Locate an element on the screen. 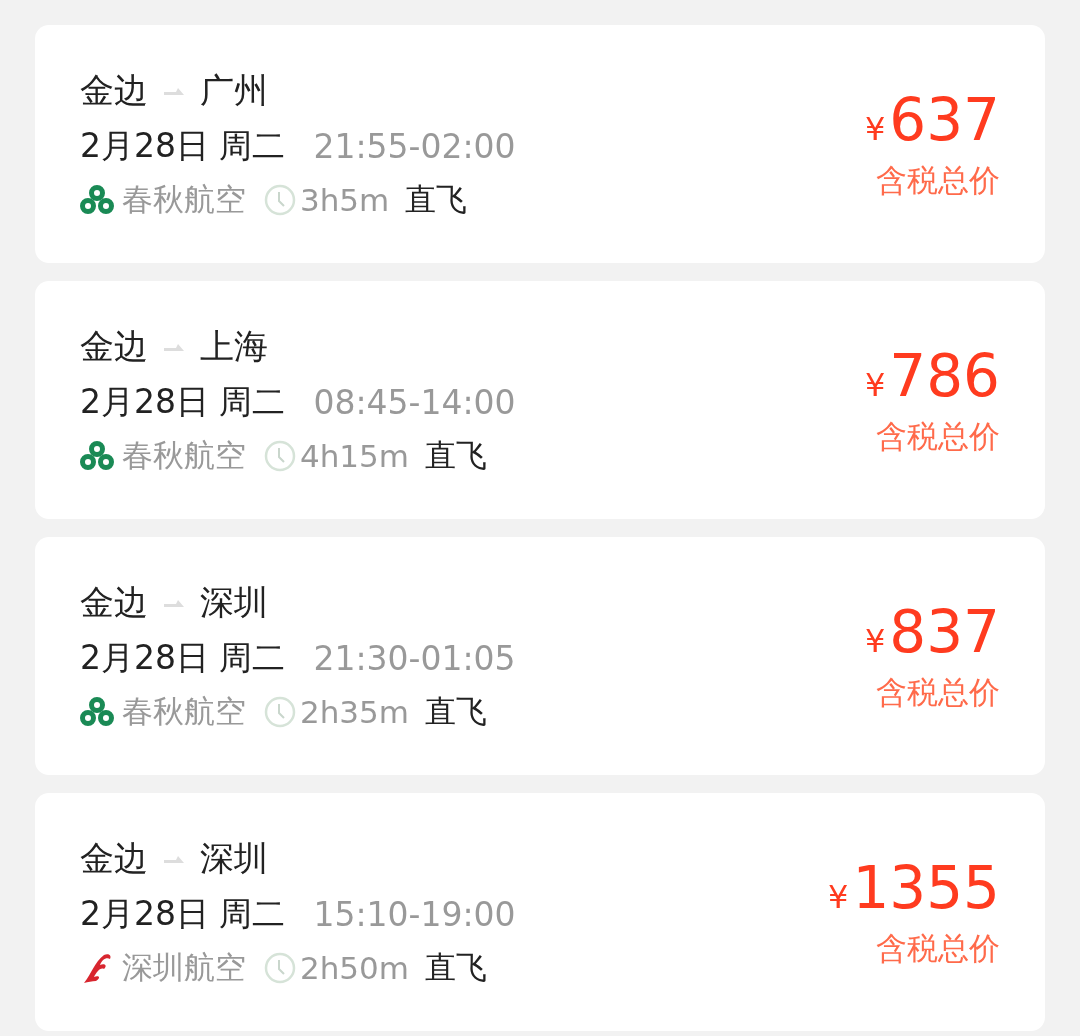 This screenshot has height=1036, width=1080. destination-city: 上海 is located at coordinates (234, 346).